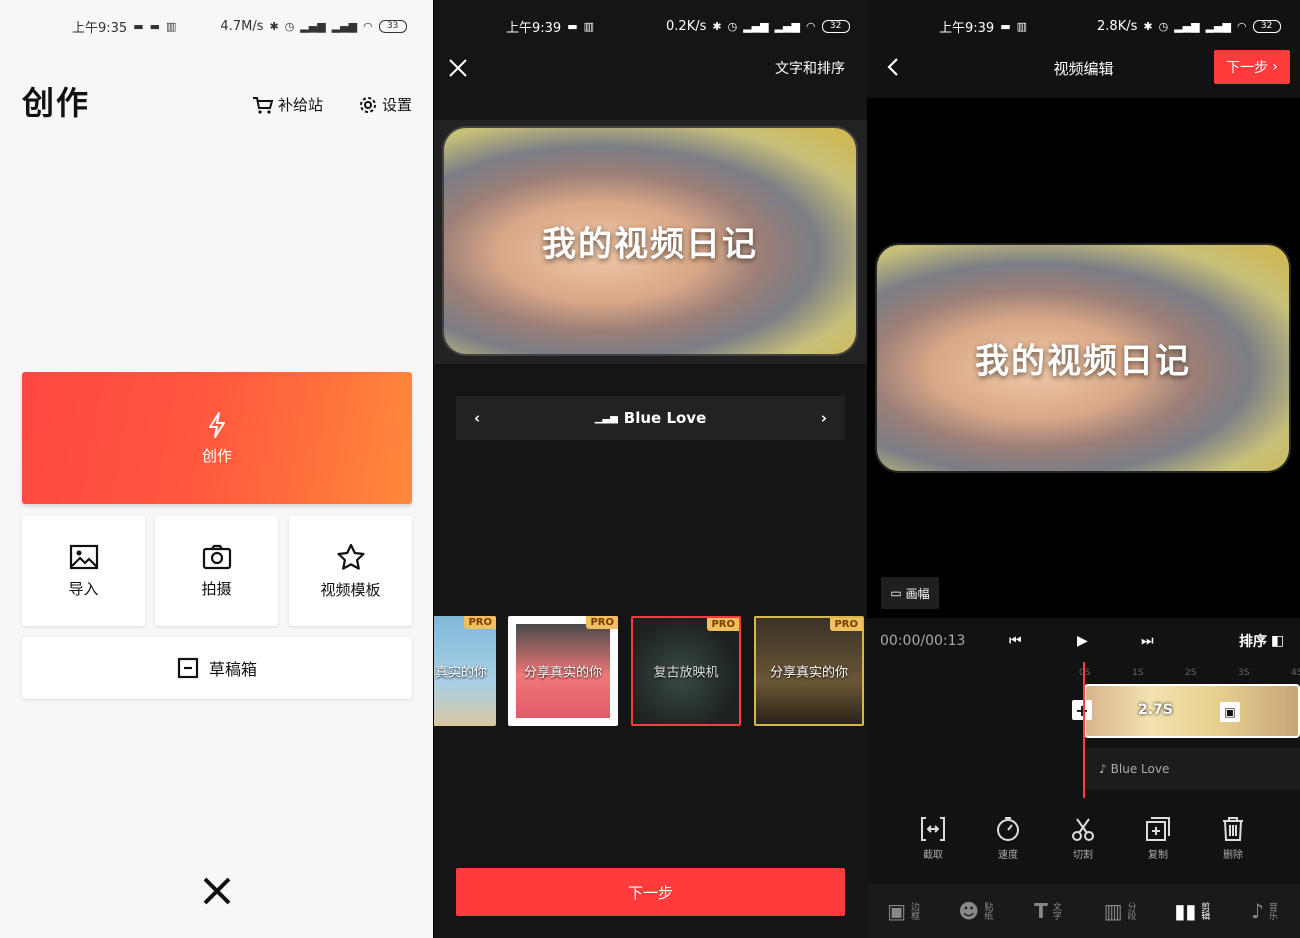 The width and height of the screenshot is (1300, 938). What do you see at coordinates (1158, 829) in the screenshot?
I see `copy-icon` at bounding box center [1158, 829].